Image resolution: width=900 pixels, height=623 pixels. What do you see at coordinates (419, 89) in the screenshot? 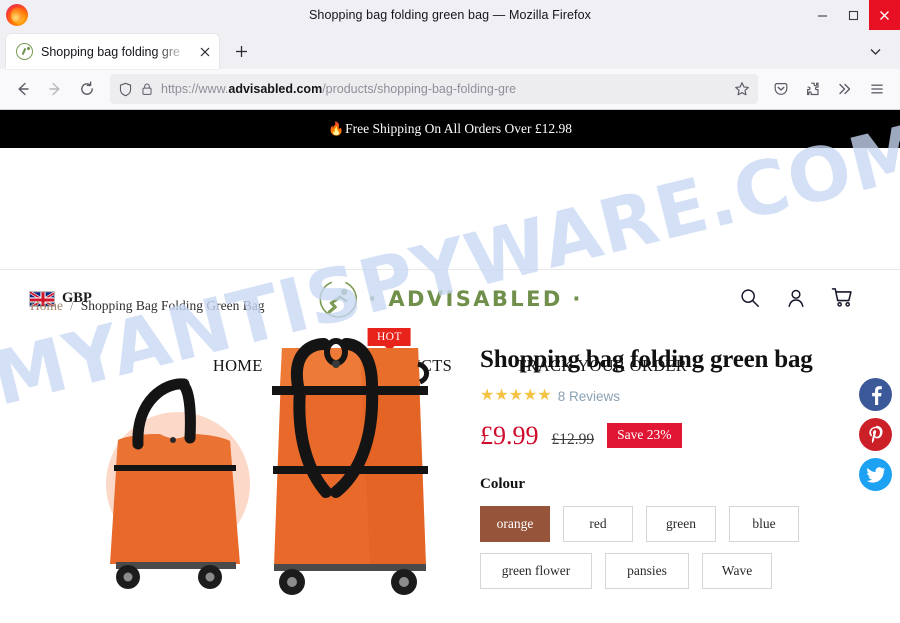
I see `url-path: /products/shopping-bag-folding-gre` at bounding box center [419, 89].